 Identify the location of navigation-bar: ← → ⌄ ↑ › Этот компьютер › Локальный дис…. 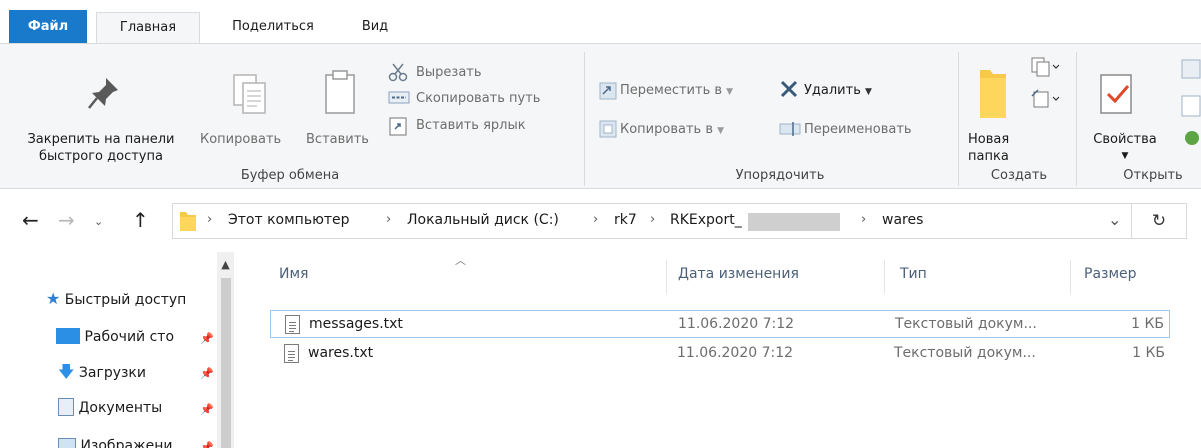
(600, 221).